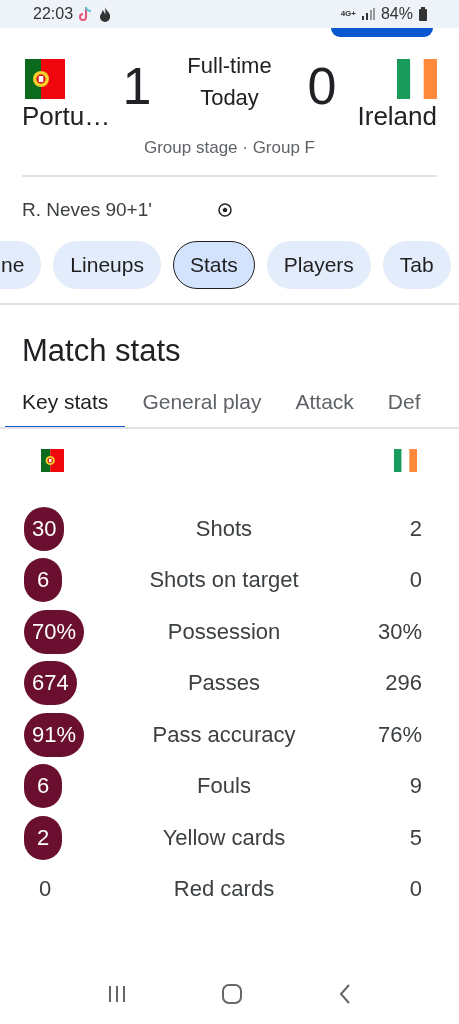 This screenshot has height=1024, width=459. What do you see at coordinates (348, 14) in the screenshot?
I see `network-label: 4G+` at bounding box center [348, 14].